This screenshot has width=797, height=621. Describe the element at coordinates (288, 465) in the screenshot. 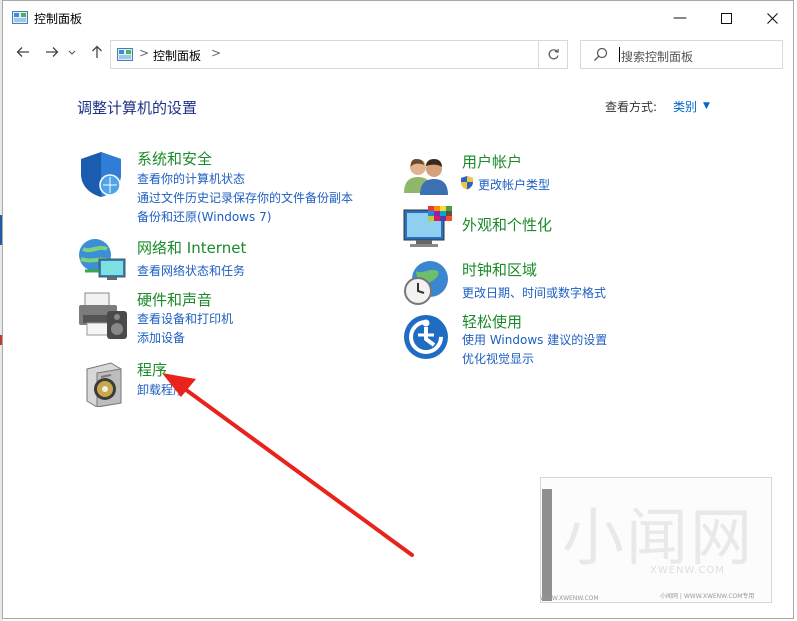

I see `annotation-arrow` at that location.